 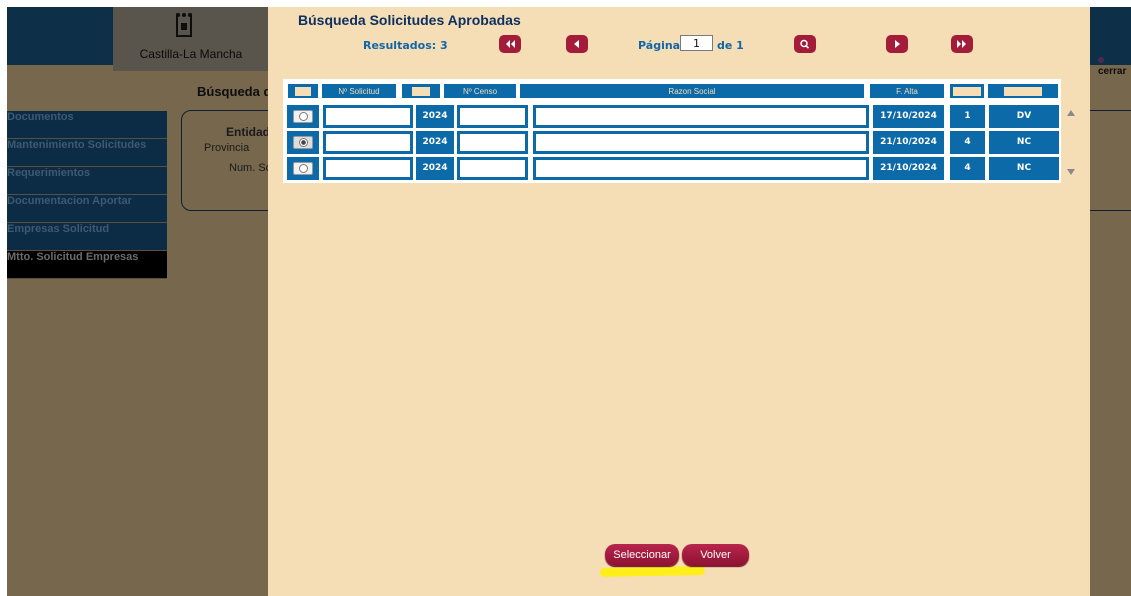 I want to click on double-chevron-right-icon, so click(x=961, y=44).